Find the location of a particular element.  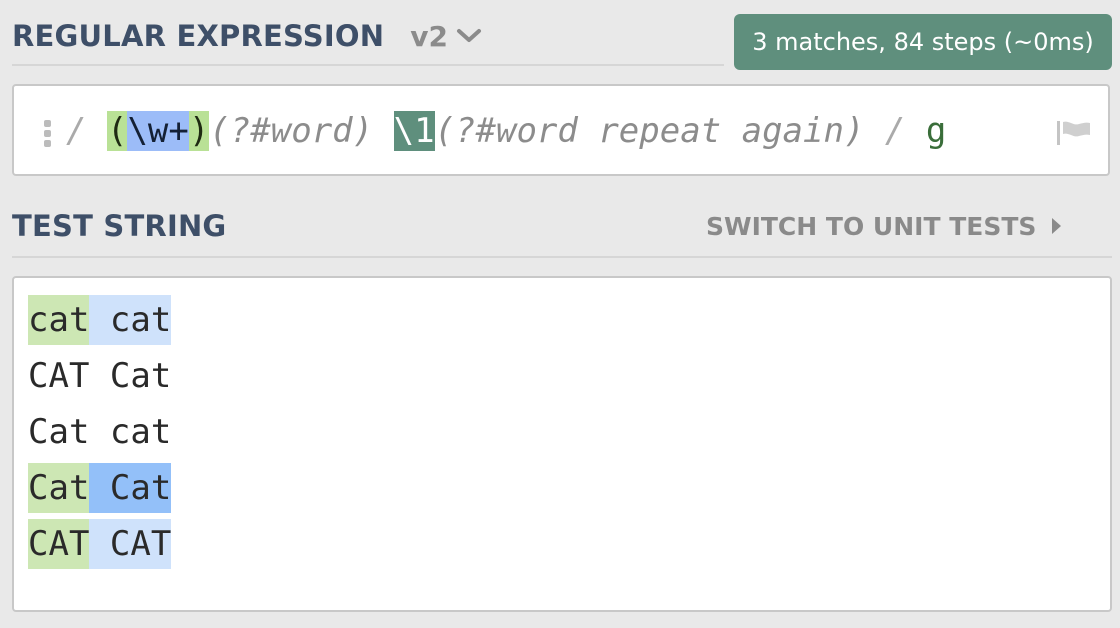

close-delimiter: / is located at coordinates (895, 131).